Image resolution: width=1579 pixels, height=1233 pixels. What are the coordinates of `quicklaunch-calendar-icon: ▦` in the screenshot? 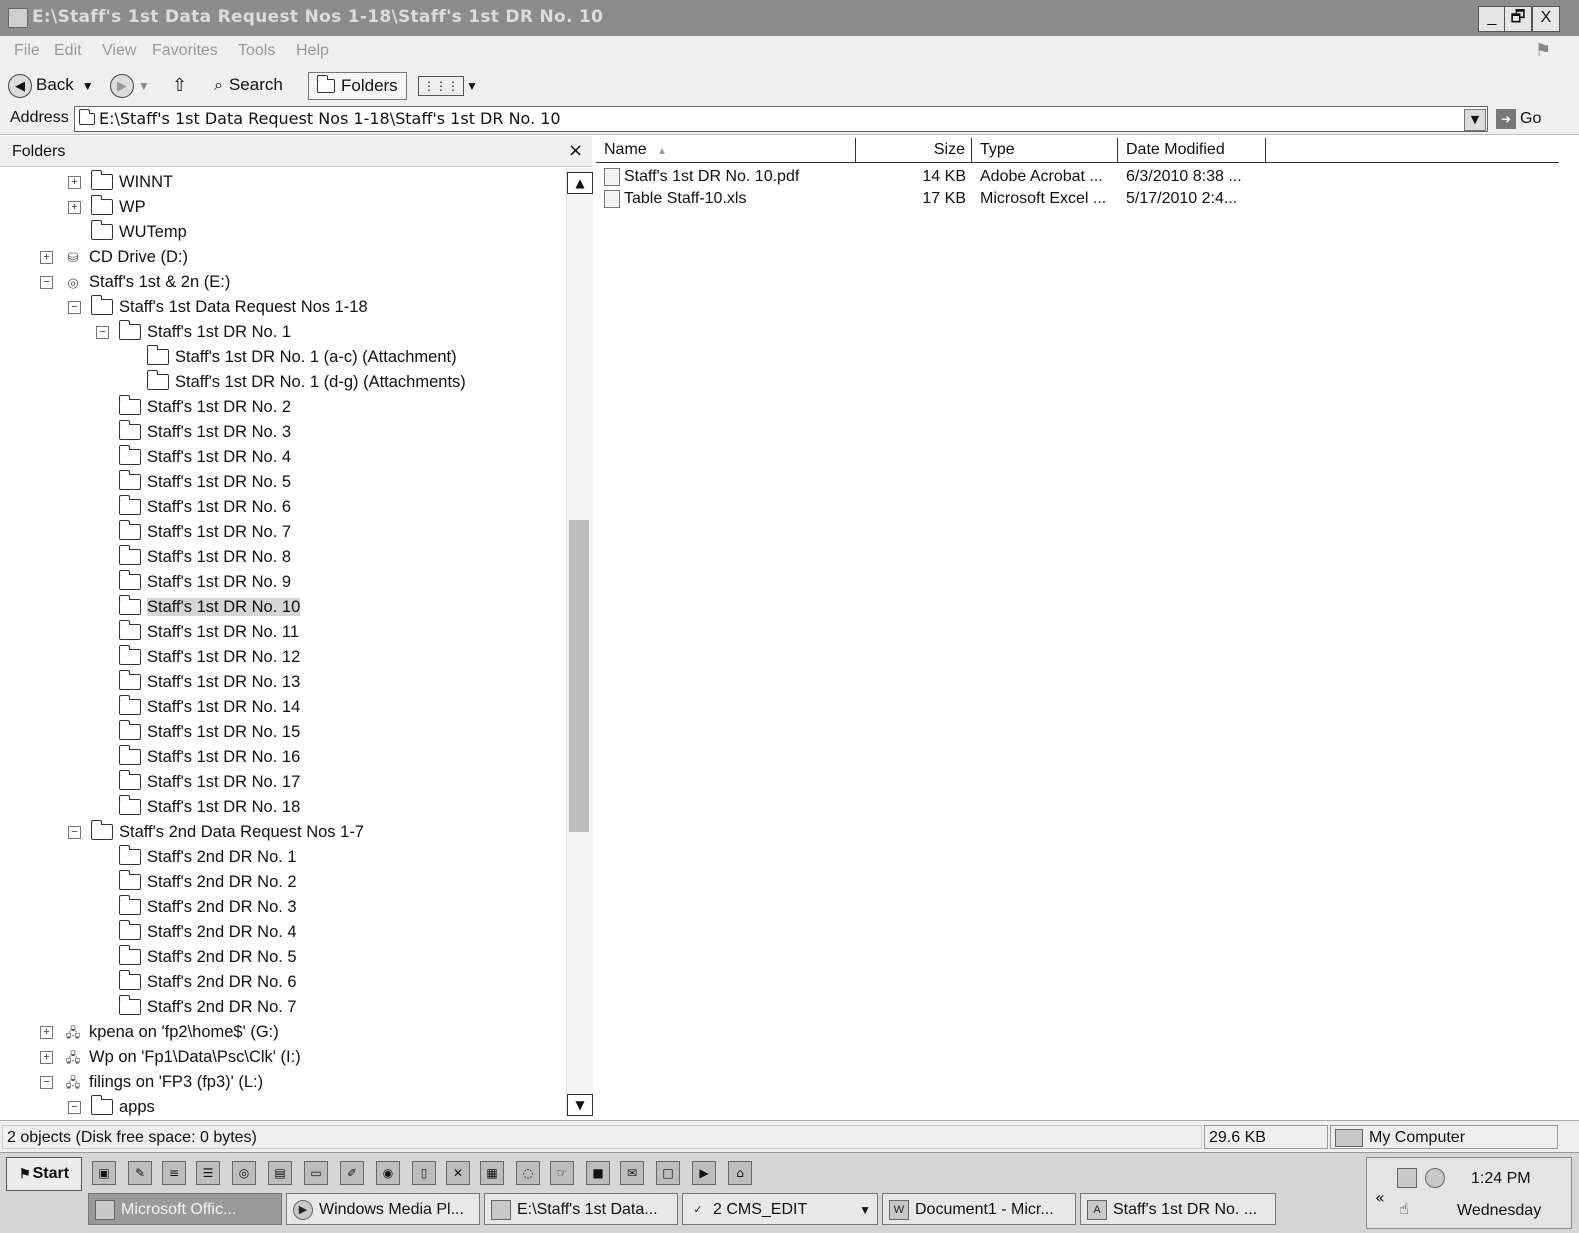 It's located at (492, 1173).